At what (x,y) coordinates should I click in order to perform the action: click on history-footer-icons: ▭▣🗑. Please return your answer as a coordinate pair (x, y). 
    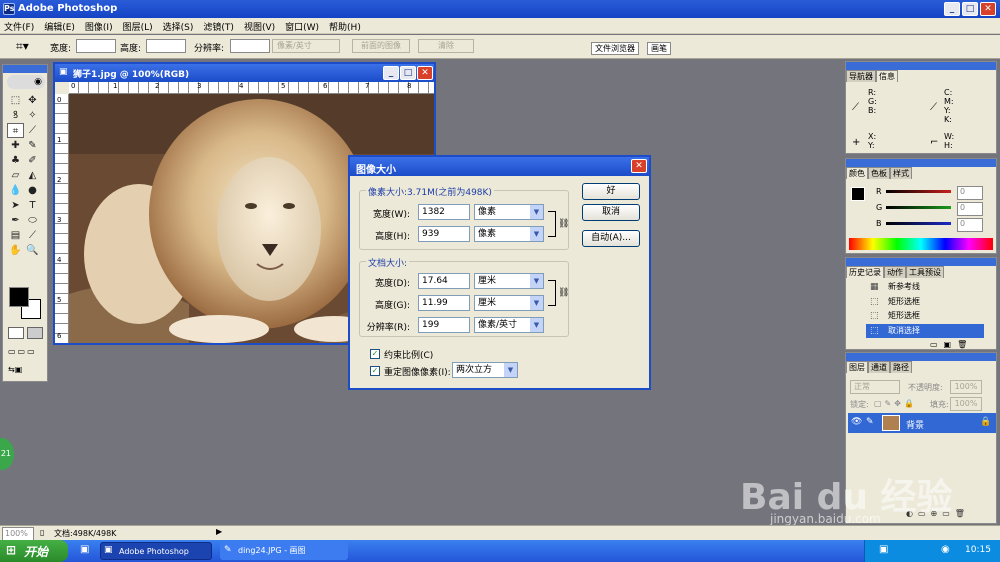
    Looking at the image, I should click on (951, 344).